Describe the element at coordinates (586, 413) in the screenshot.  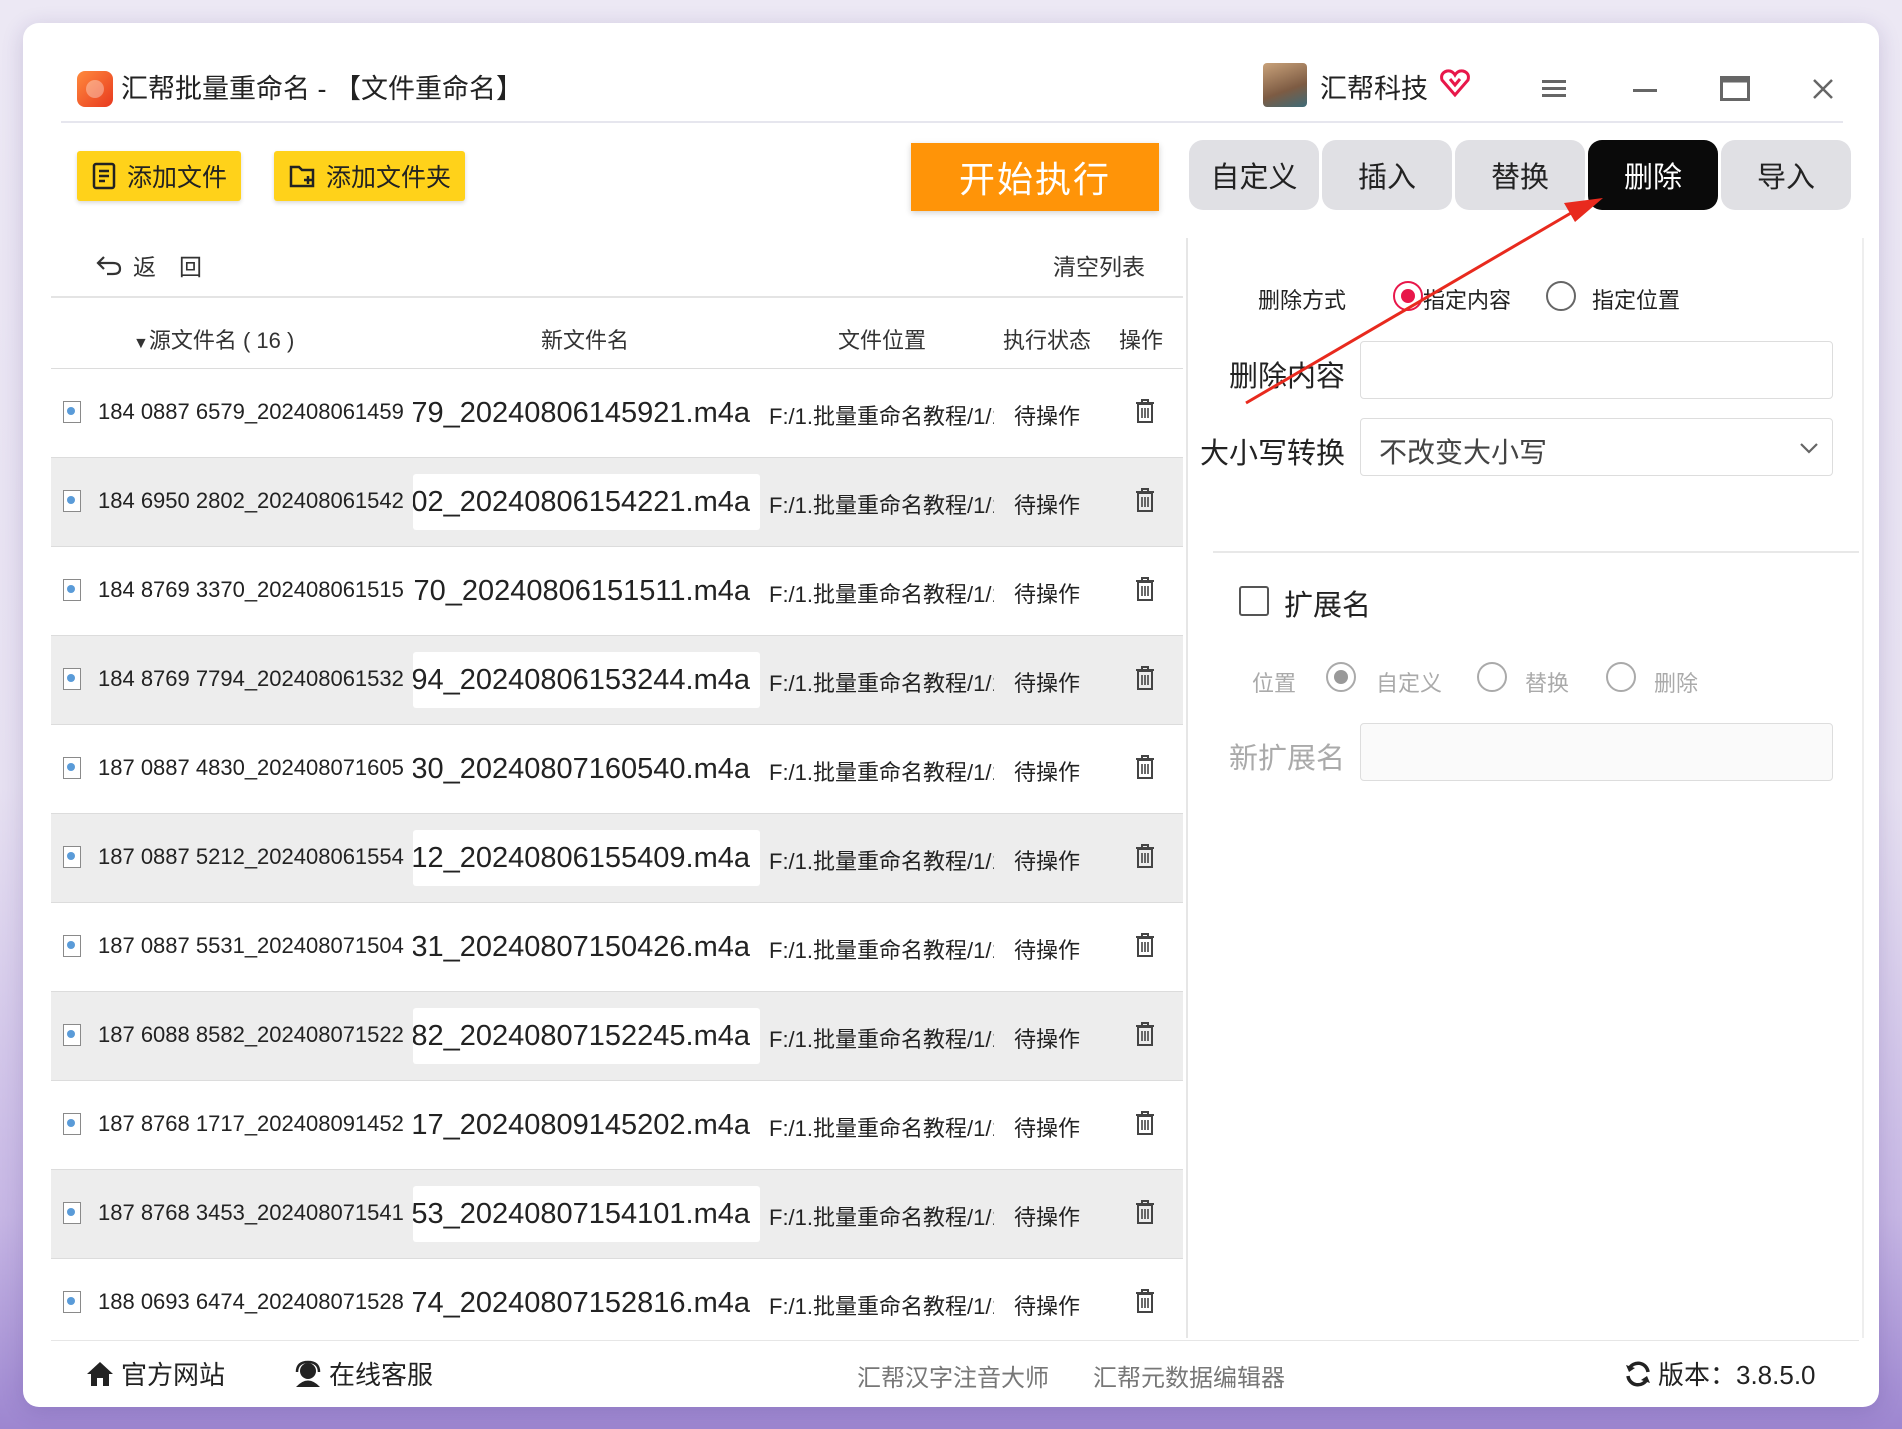
I see `new-filename: 184 0887 6579_20240806145921.m4a` at that location.